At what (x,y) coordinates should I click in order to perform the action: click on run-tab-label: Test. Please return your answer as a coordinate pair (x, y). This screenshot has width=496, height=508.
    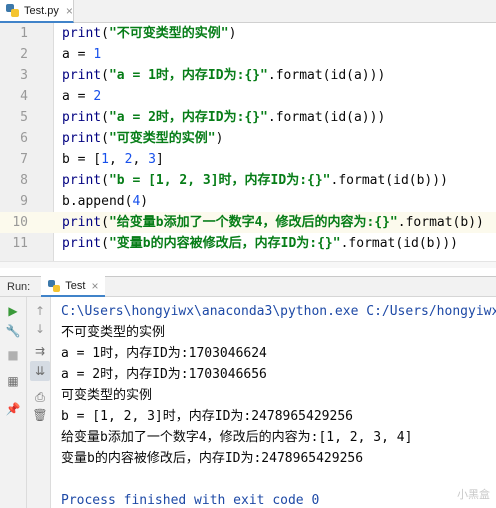
    Looking at the image, I should click on (75, 285).